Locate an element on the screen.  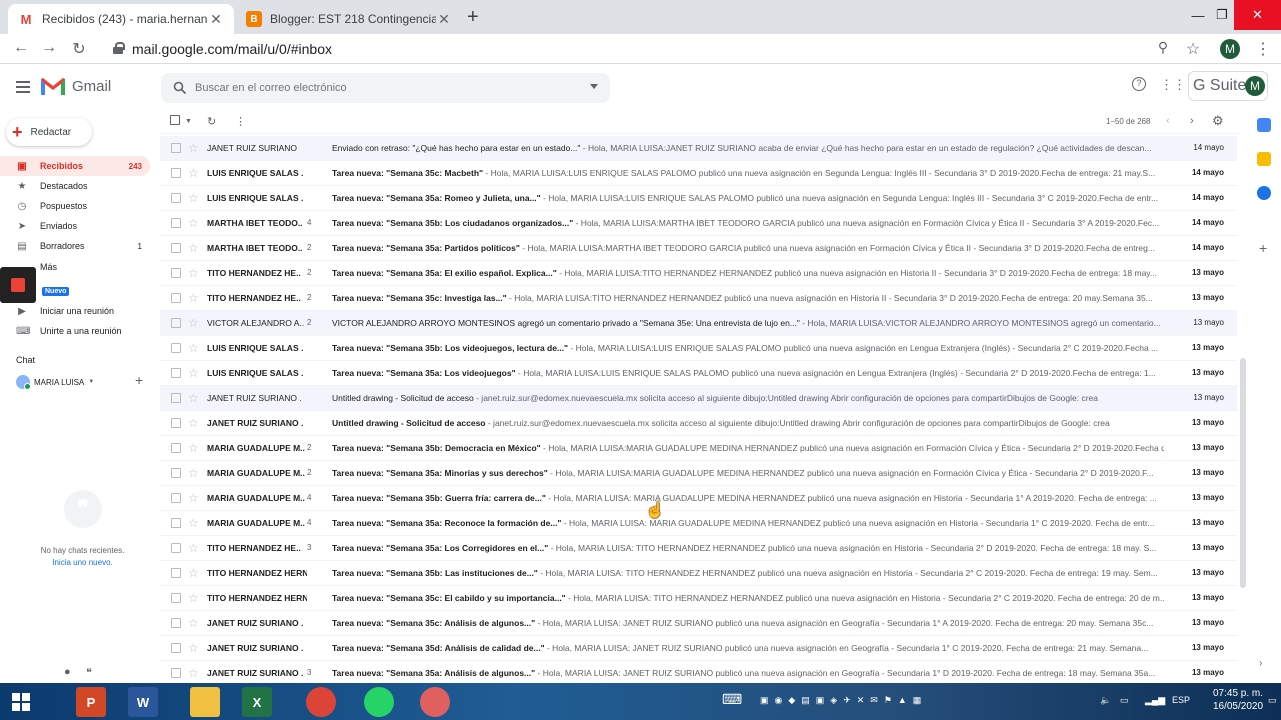
close-icon: ✕ is located at coordinates (216, 19).